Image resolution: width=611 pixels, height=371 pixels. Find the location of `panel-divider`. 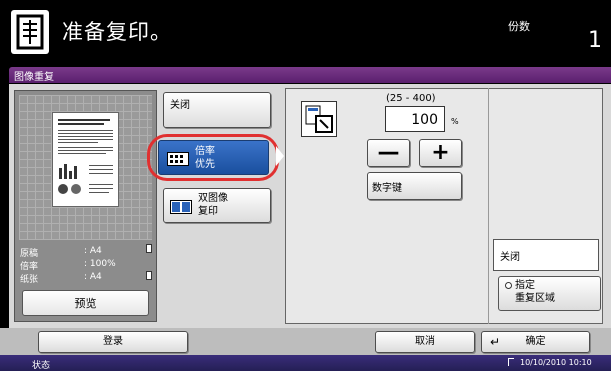

panel-divider is located at coordinates (488, 206).